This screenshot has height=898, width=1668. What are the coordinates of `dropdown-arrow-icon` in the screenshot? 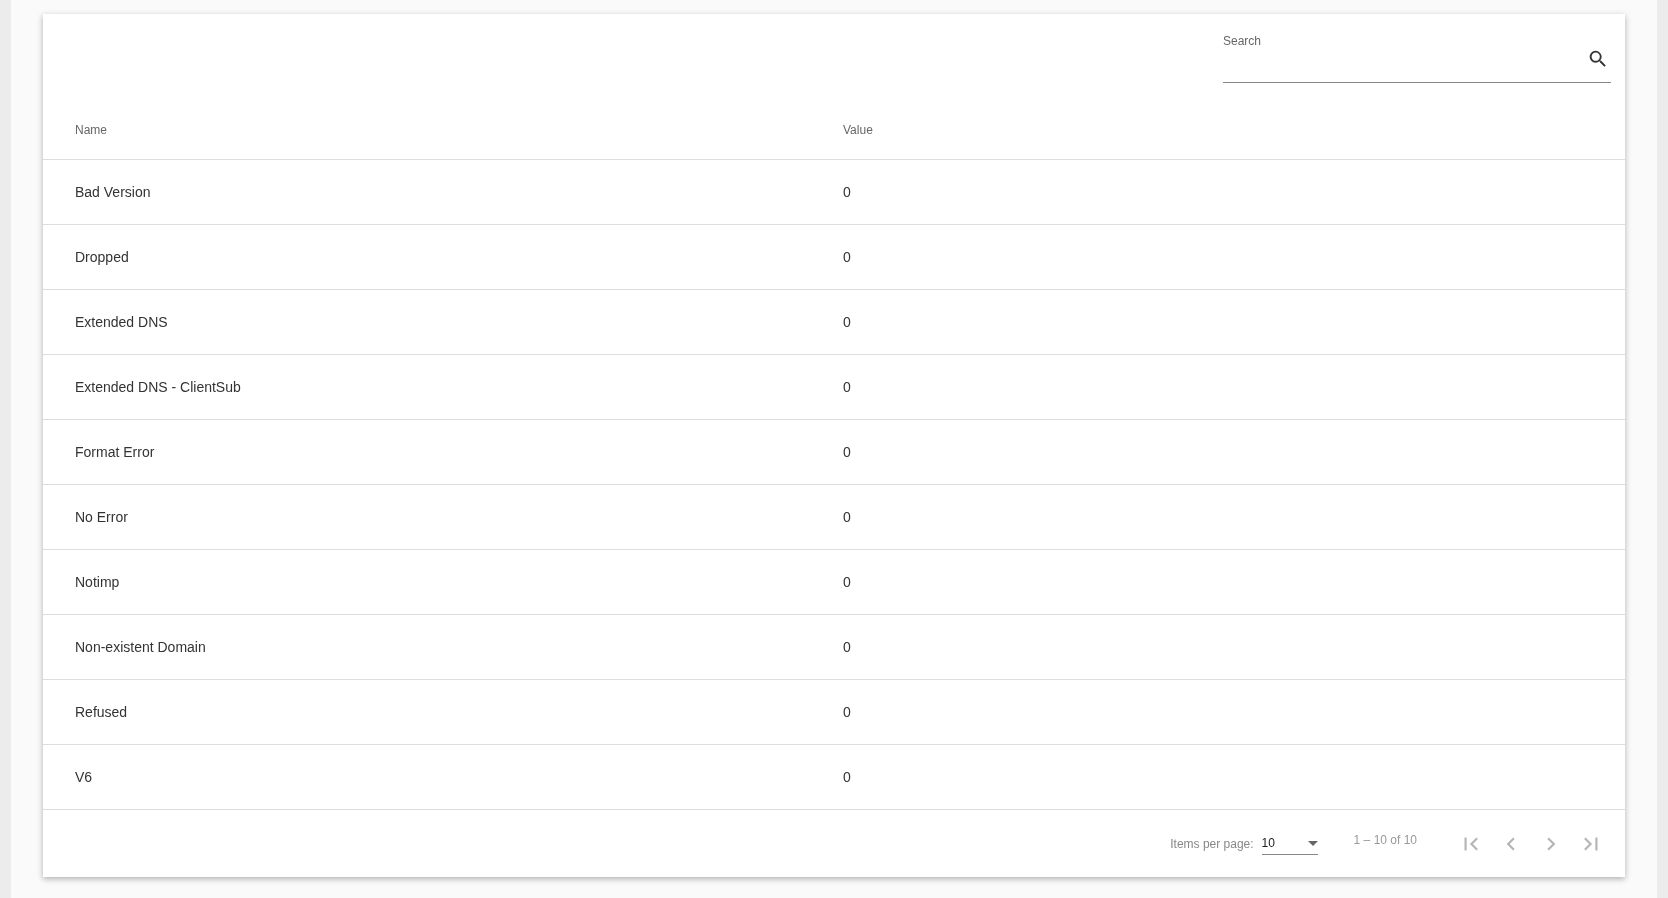 It's located at (1312, 843).